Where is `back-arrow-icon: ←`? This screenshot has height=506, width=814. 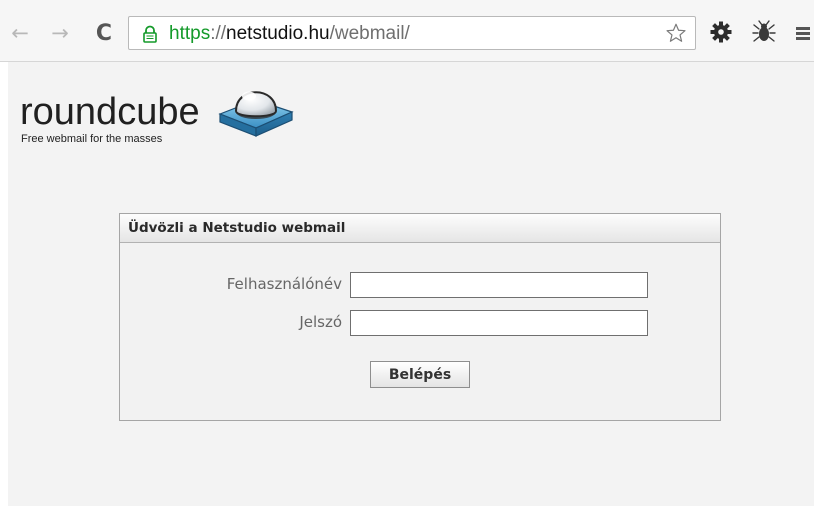 back-arrow-icon: ← is located at coordinates (20, 33).